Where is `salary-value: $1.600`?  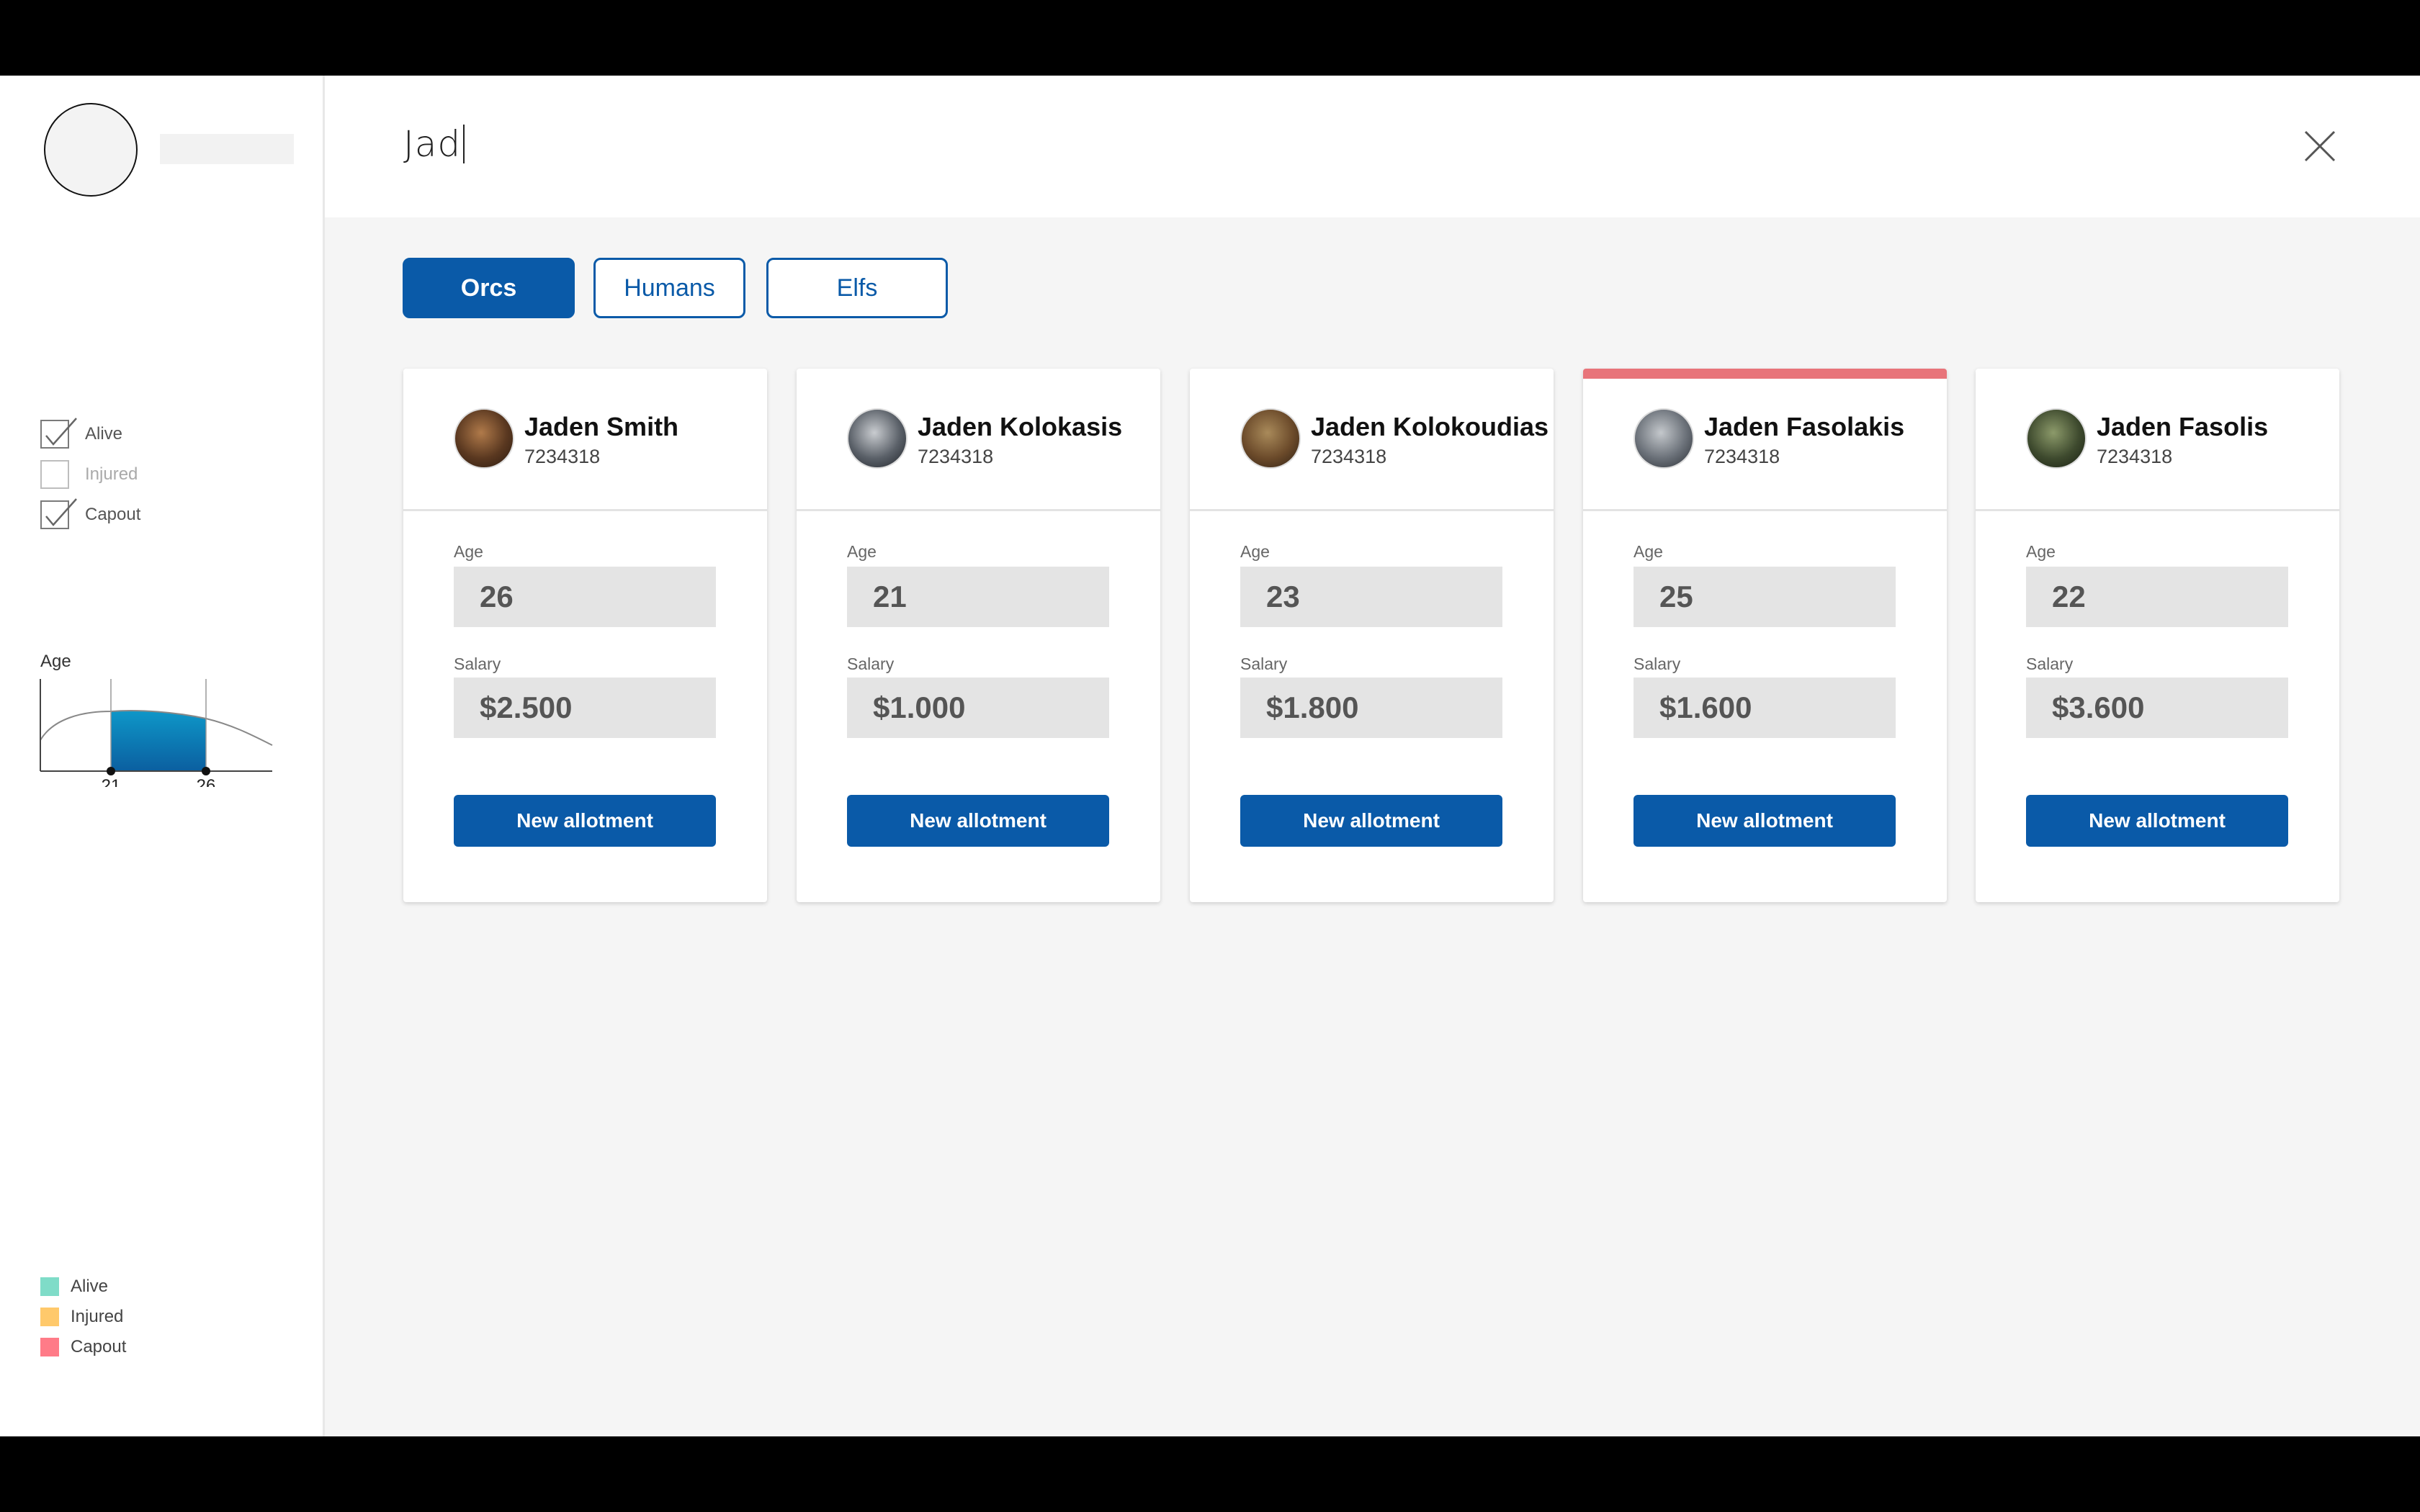
salary-value: $1.600 is located at coordinates (1765, 708).